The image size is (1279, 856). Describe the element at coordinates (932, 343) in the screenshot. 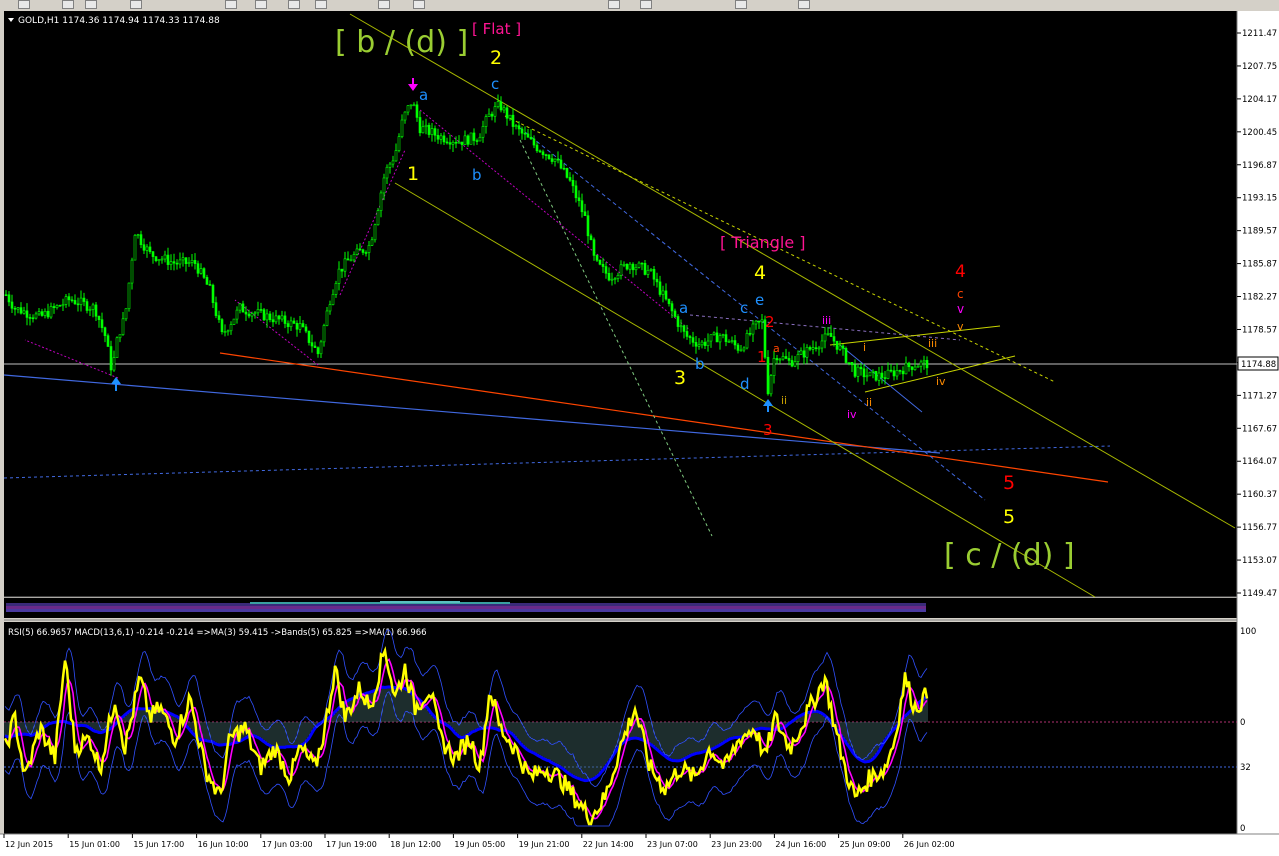

I see `label-sub-iii2: iii` at that location.